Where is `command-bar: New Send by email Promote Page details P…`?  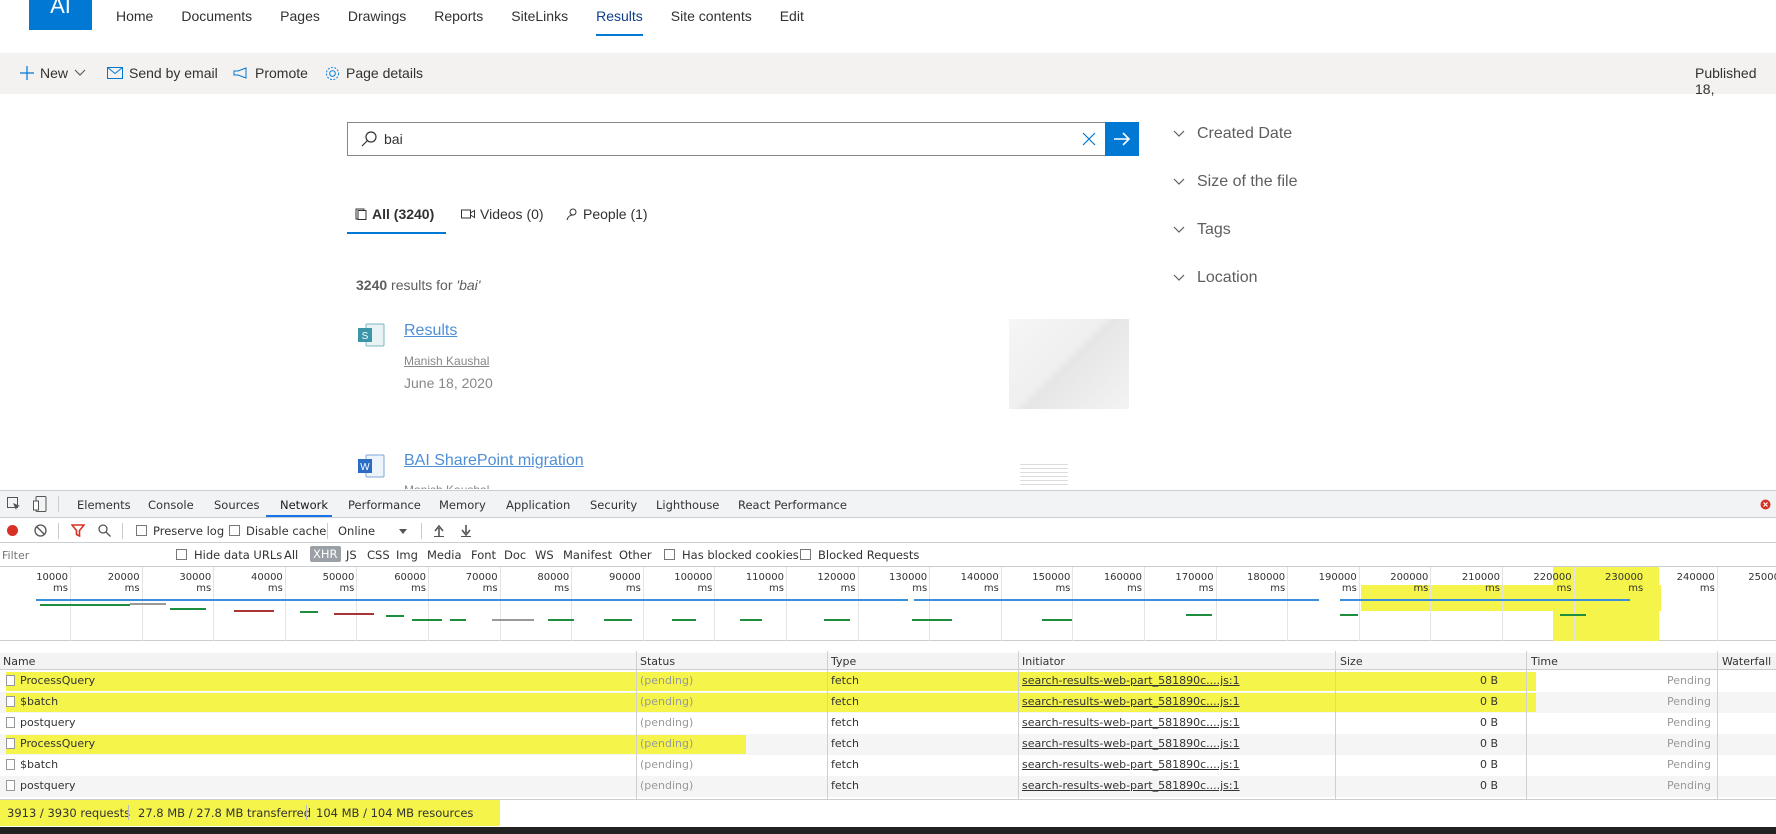
command-bar: New Send by email Promote Page details P… is located at coordinates (888, 75).